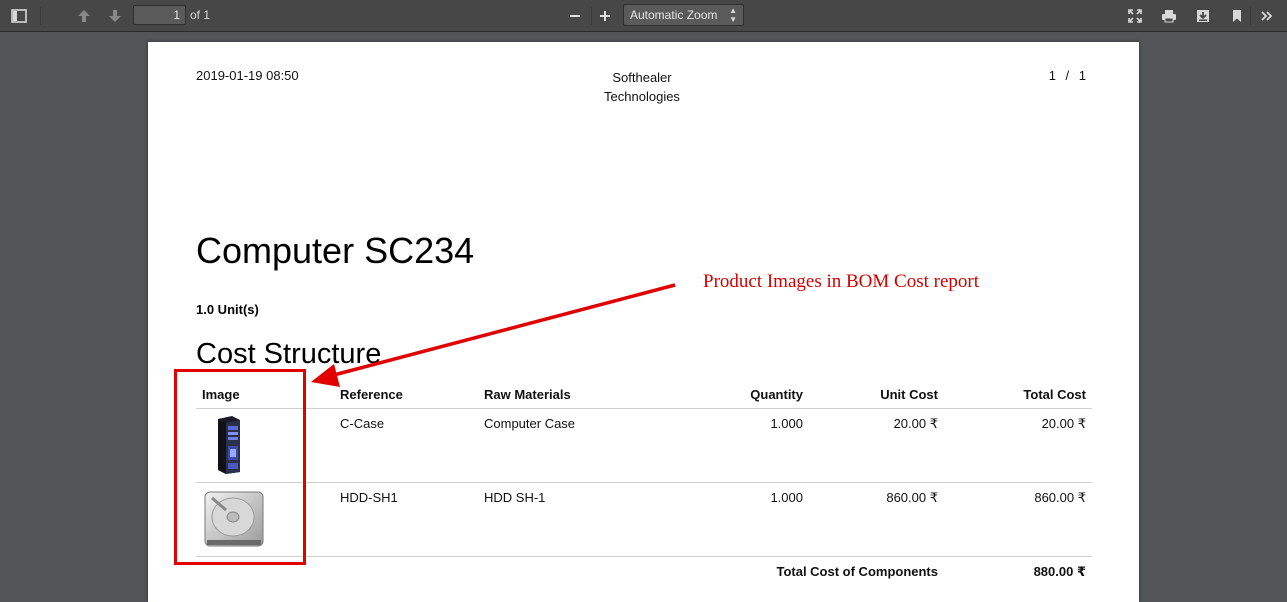 The height and width of the screenshot is (602, 1287). What do you see at coordinates (493, 335) in the screenshot?
I see `annotation-arrow` at bounding box center [493, 335].